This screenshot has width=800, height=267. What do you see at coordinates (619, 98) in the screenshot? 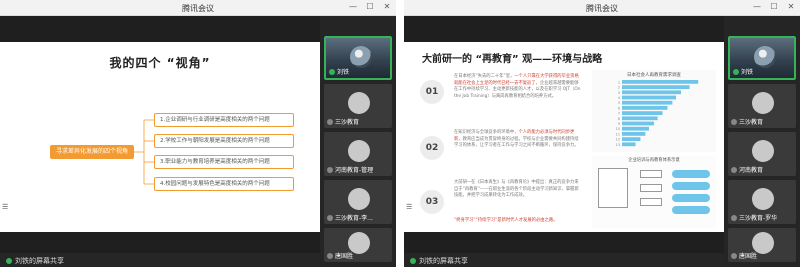
I see `chart-category-label: 4` at bounding box center [619, 98].